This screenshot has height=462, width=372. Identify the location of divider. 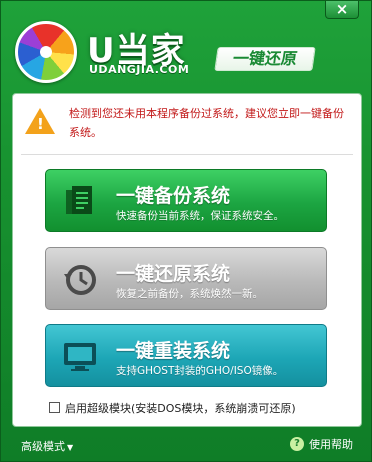
(187, 154).